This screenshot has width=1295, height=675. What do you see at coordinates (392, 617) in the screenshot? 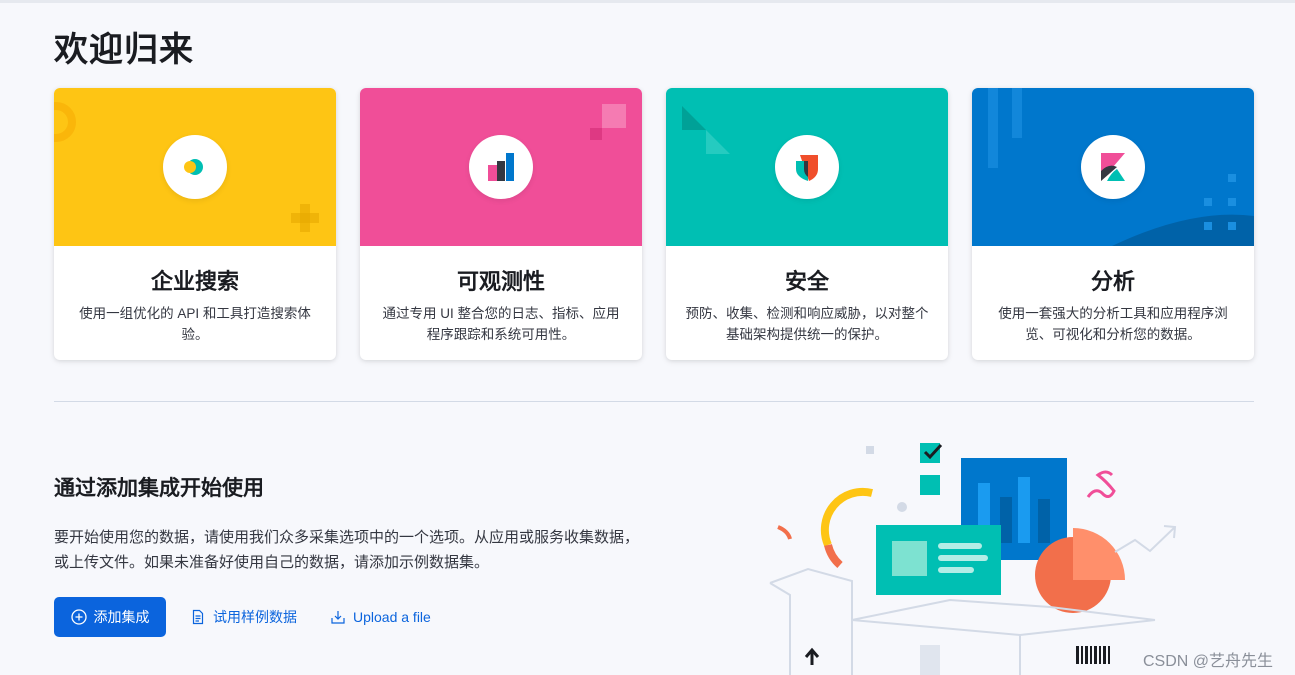
I see `upload-file-label: Upload a file` at bounding box center [392, 617].